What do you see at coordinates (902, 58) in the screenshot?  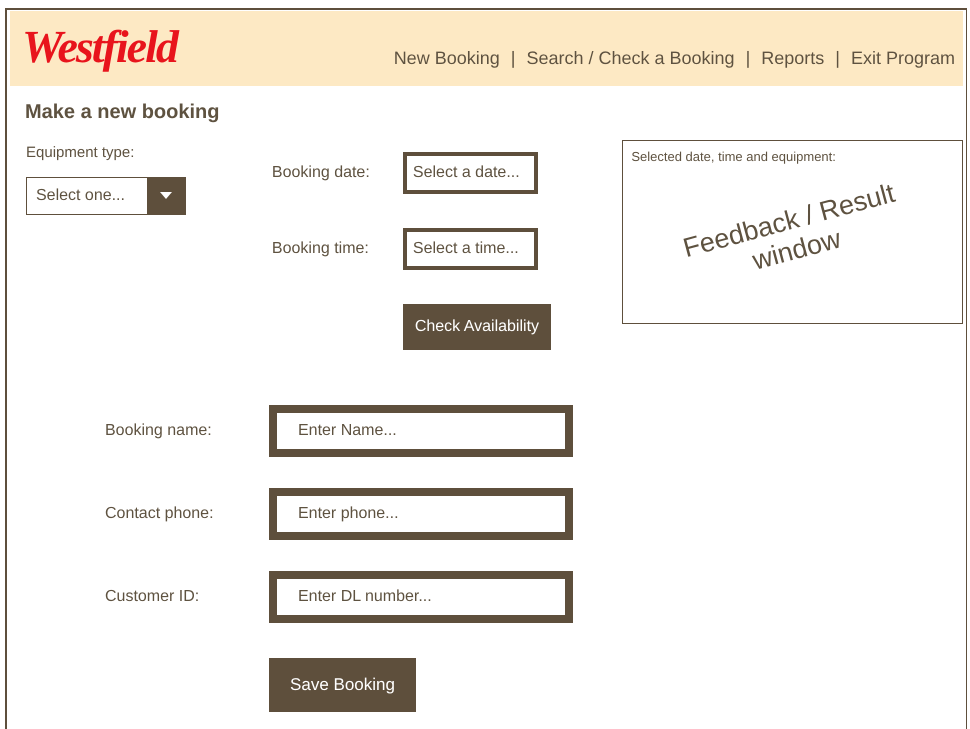 I see `nav-link: Exit Program` at bounding box center [902, 58].